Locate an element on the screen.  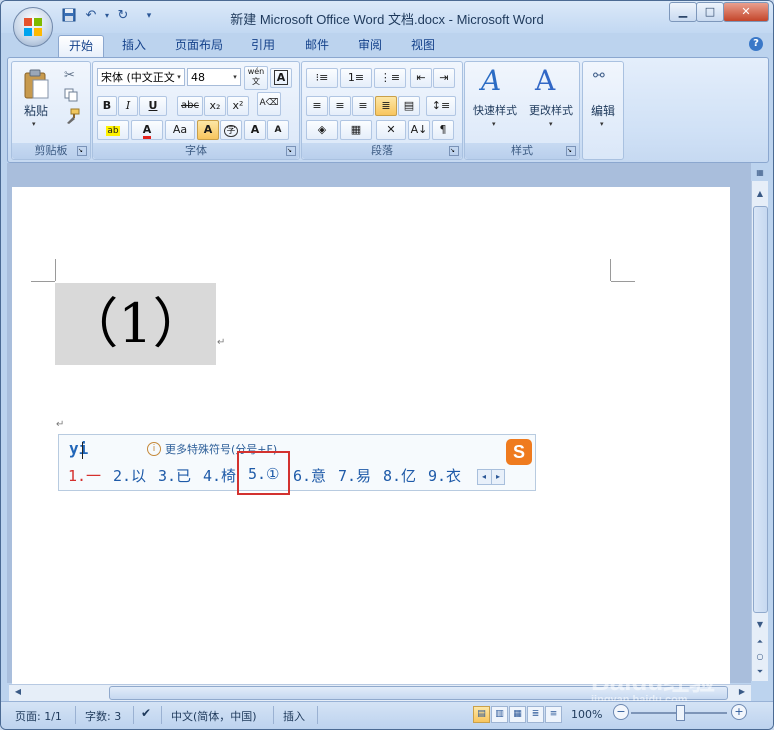
change-case-button: Aa is located at coordinates (180, 130).